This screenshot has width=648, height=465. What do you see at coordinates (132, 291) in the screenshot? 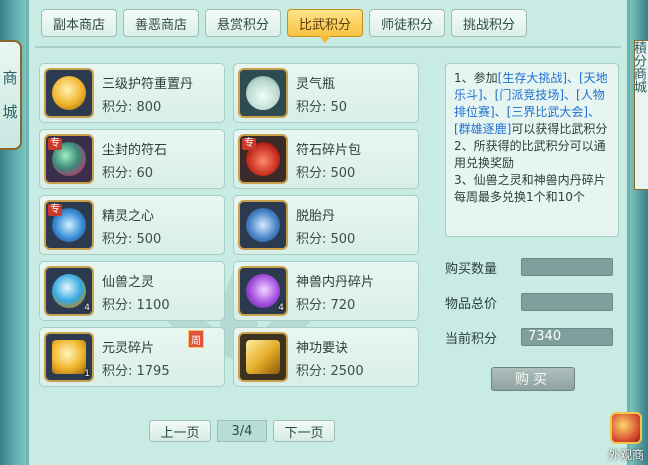
I see `shop-item: 4 仙兽之灵积分: 1100` at bounding box center [132, 291].